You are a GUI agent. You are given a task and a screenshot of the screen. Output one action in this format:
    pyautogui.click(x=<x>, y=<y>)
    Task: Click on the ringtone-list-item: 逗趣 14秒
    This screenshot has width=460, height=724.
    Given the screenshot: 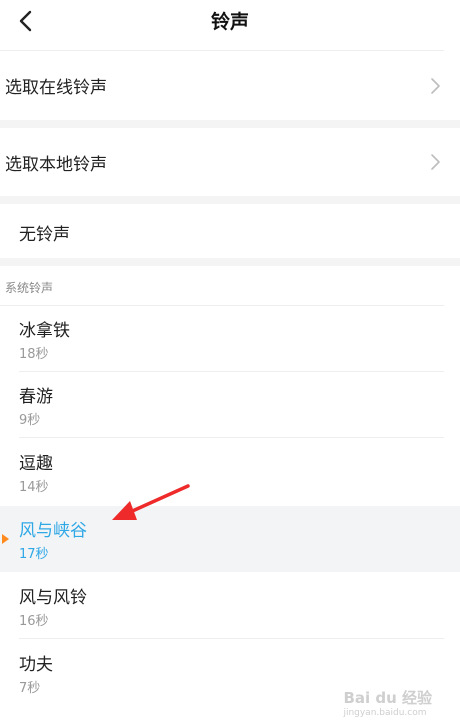 What is the action you would take?
    pyautogui.click(x=230, y=472)
    